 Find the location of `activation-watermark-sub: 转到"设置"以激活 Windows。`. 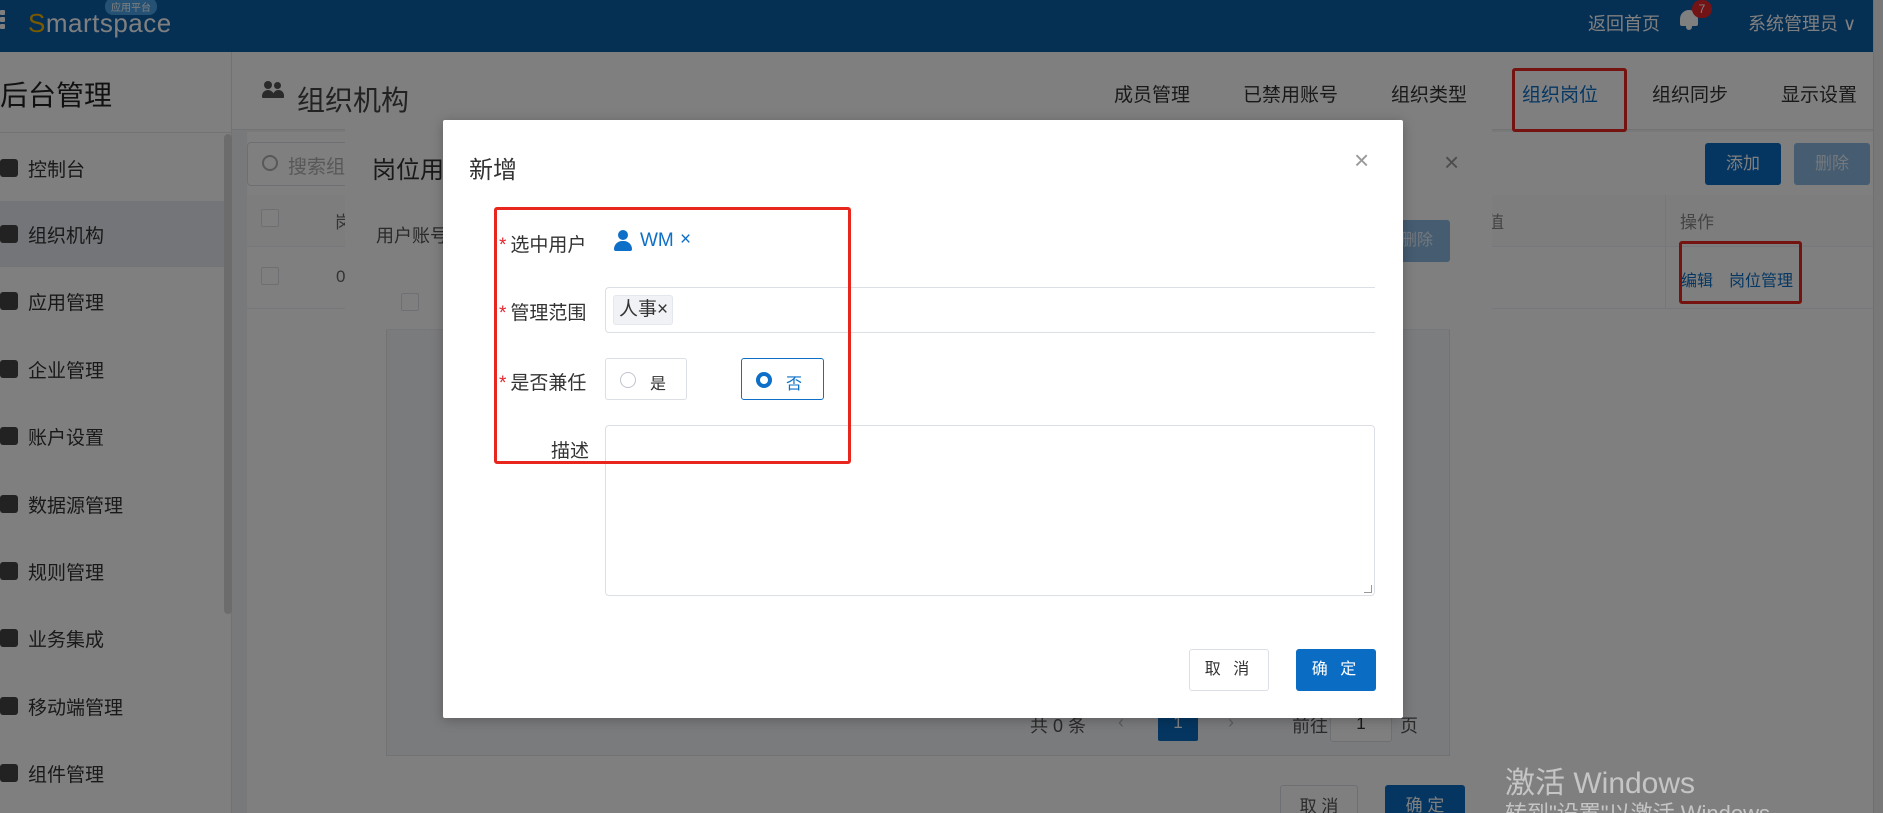

activation-watermark-sub: 转到"设置"以激活 Windows。 is located at coordinates (1648, 804).